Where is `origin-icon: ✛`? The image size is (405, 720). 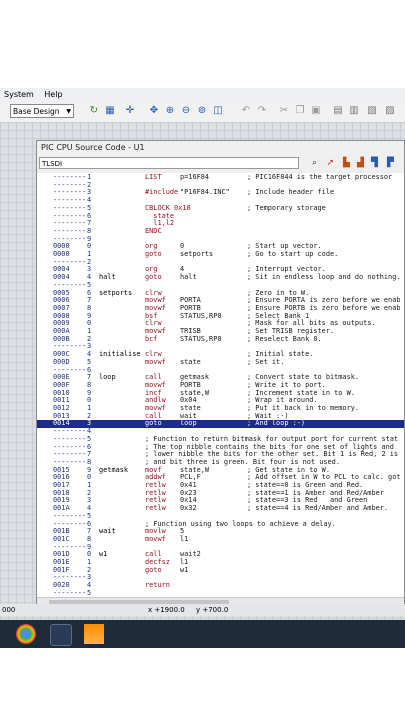 origin-icon: ✛ is located at coordinates (130, 111).